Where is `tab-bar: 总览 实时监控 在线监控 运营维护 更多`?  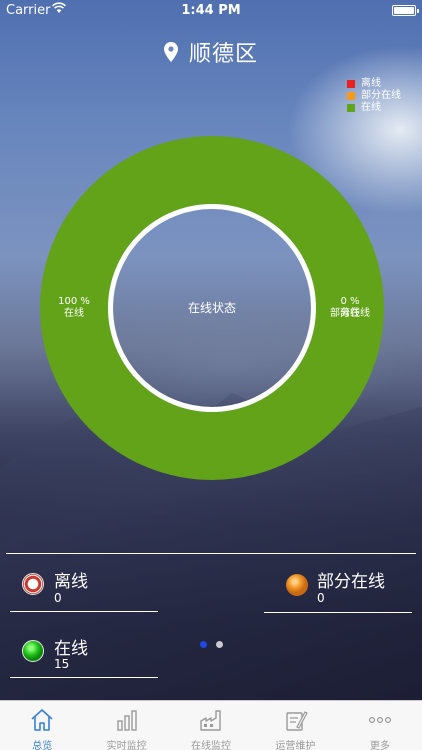
tab-bar: 总览 实时监控 在线监控 运营维护 更多 is located at coordinates (211, 725).